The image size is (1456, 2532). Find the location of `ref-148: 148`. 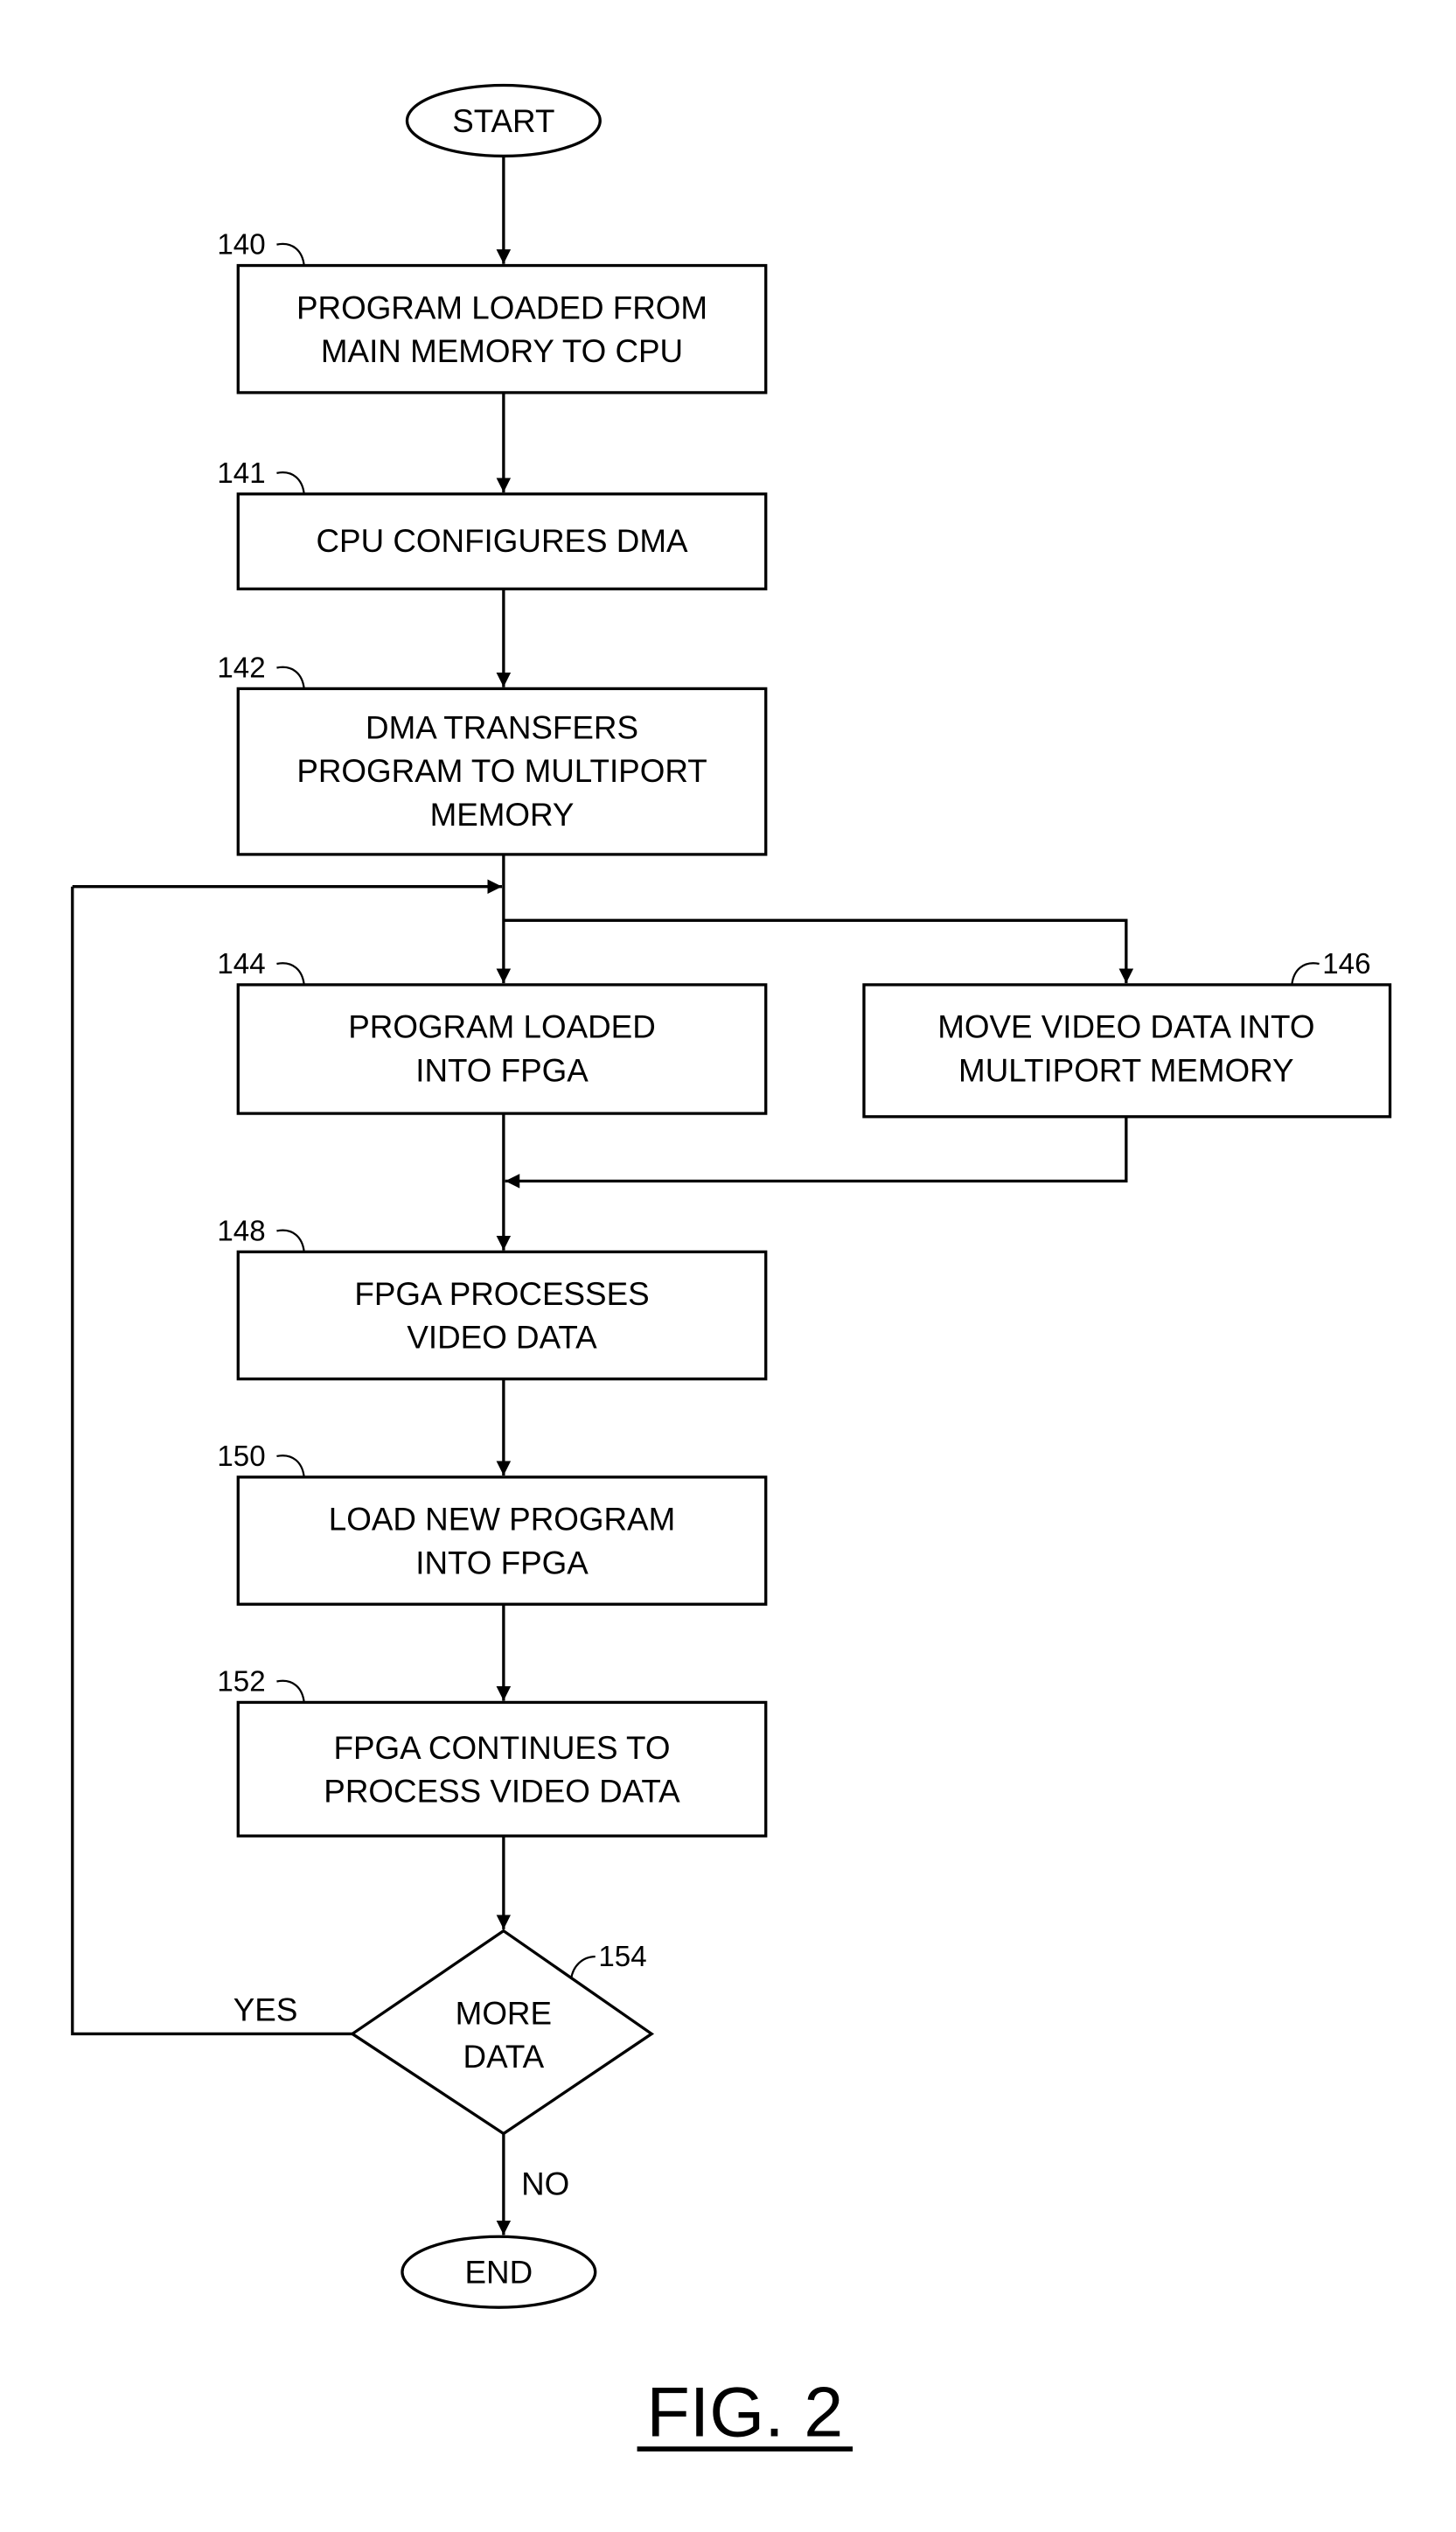

ref-148: 148 is located at coordinates (241, 1231).